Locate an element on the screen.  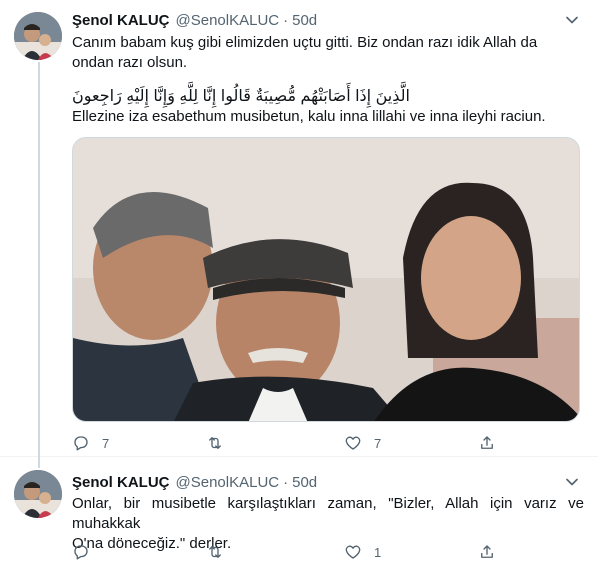
tweet-actions: 1 is located at coordinates (282, 552).